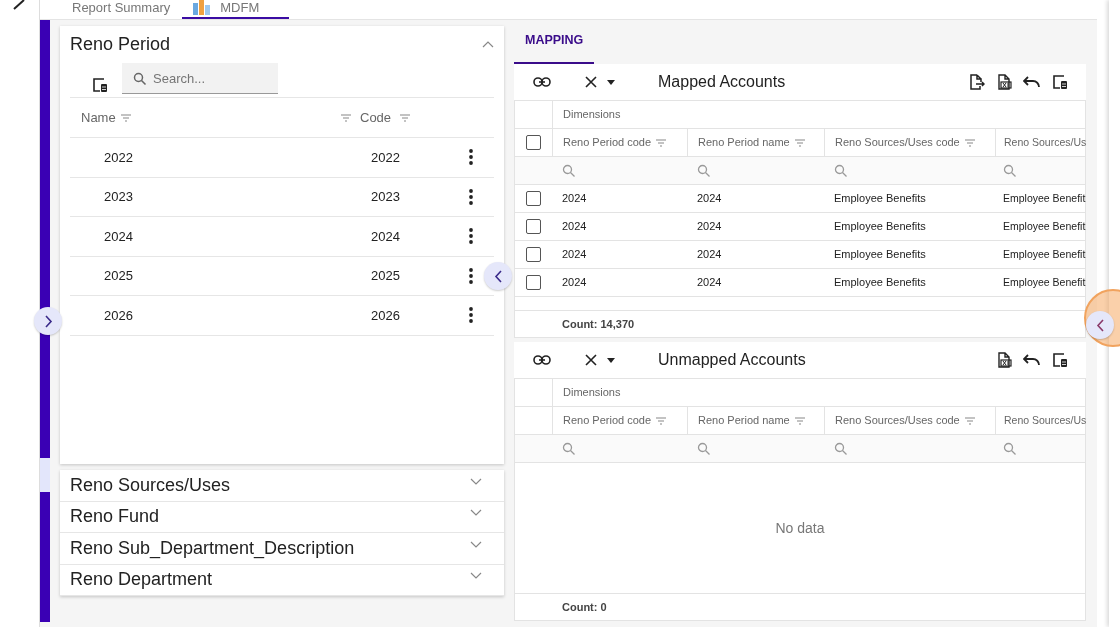 This screenshot has height=627, width=1120. I want to click on grid-title: Mapped Accounts, so click(722, 82).